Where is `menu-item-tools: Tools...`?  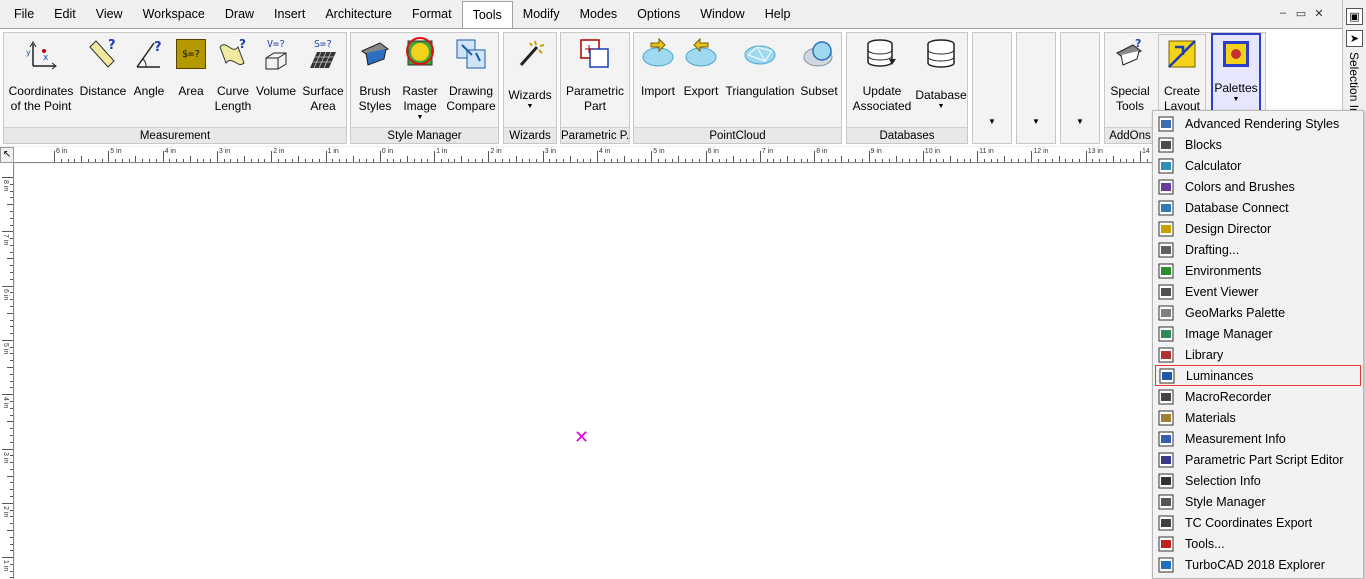
menu-item-tools: Tools... is located at coordinates (1258, 543).